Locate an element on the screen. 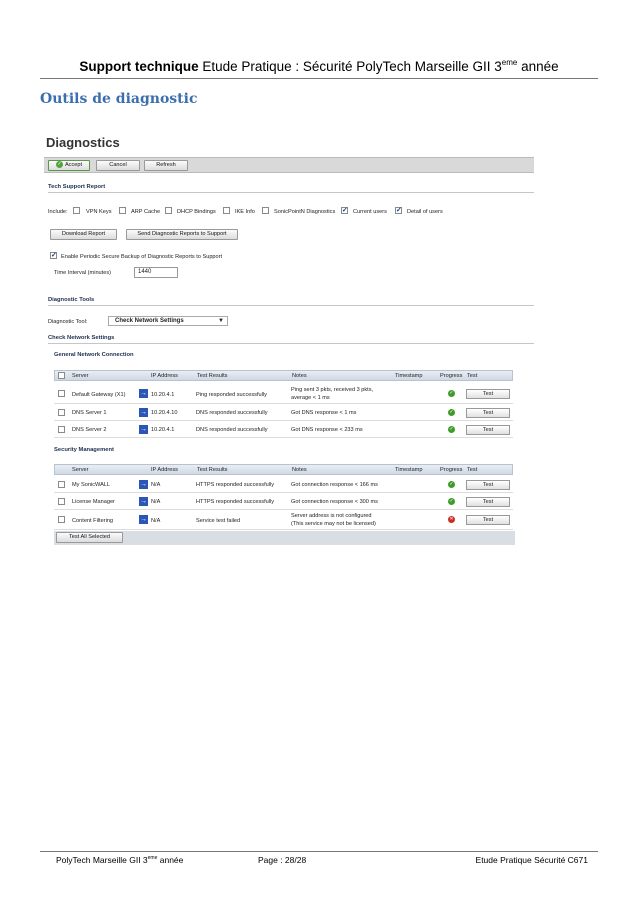 This screenshot has width=638, height=903. arp-cache-checkbox is located at coordinates (122, 210).